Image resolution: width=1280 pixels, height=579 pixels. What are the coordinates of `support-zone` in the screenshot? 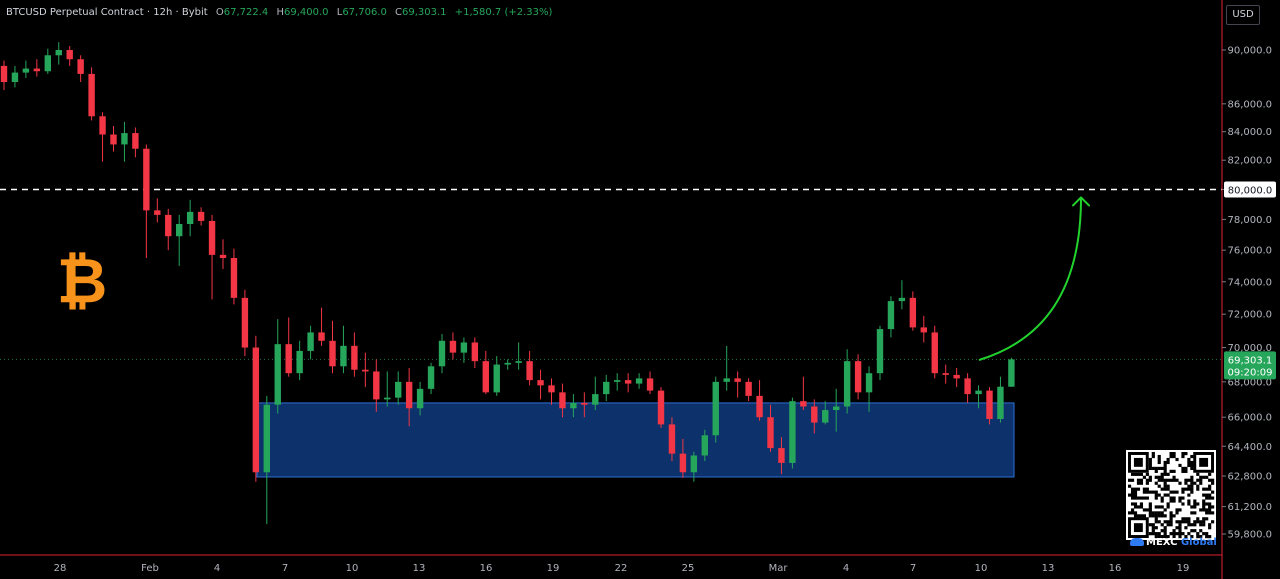 It's located at (635, 440).